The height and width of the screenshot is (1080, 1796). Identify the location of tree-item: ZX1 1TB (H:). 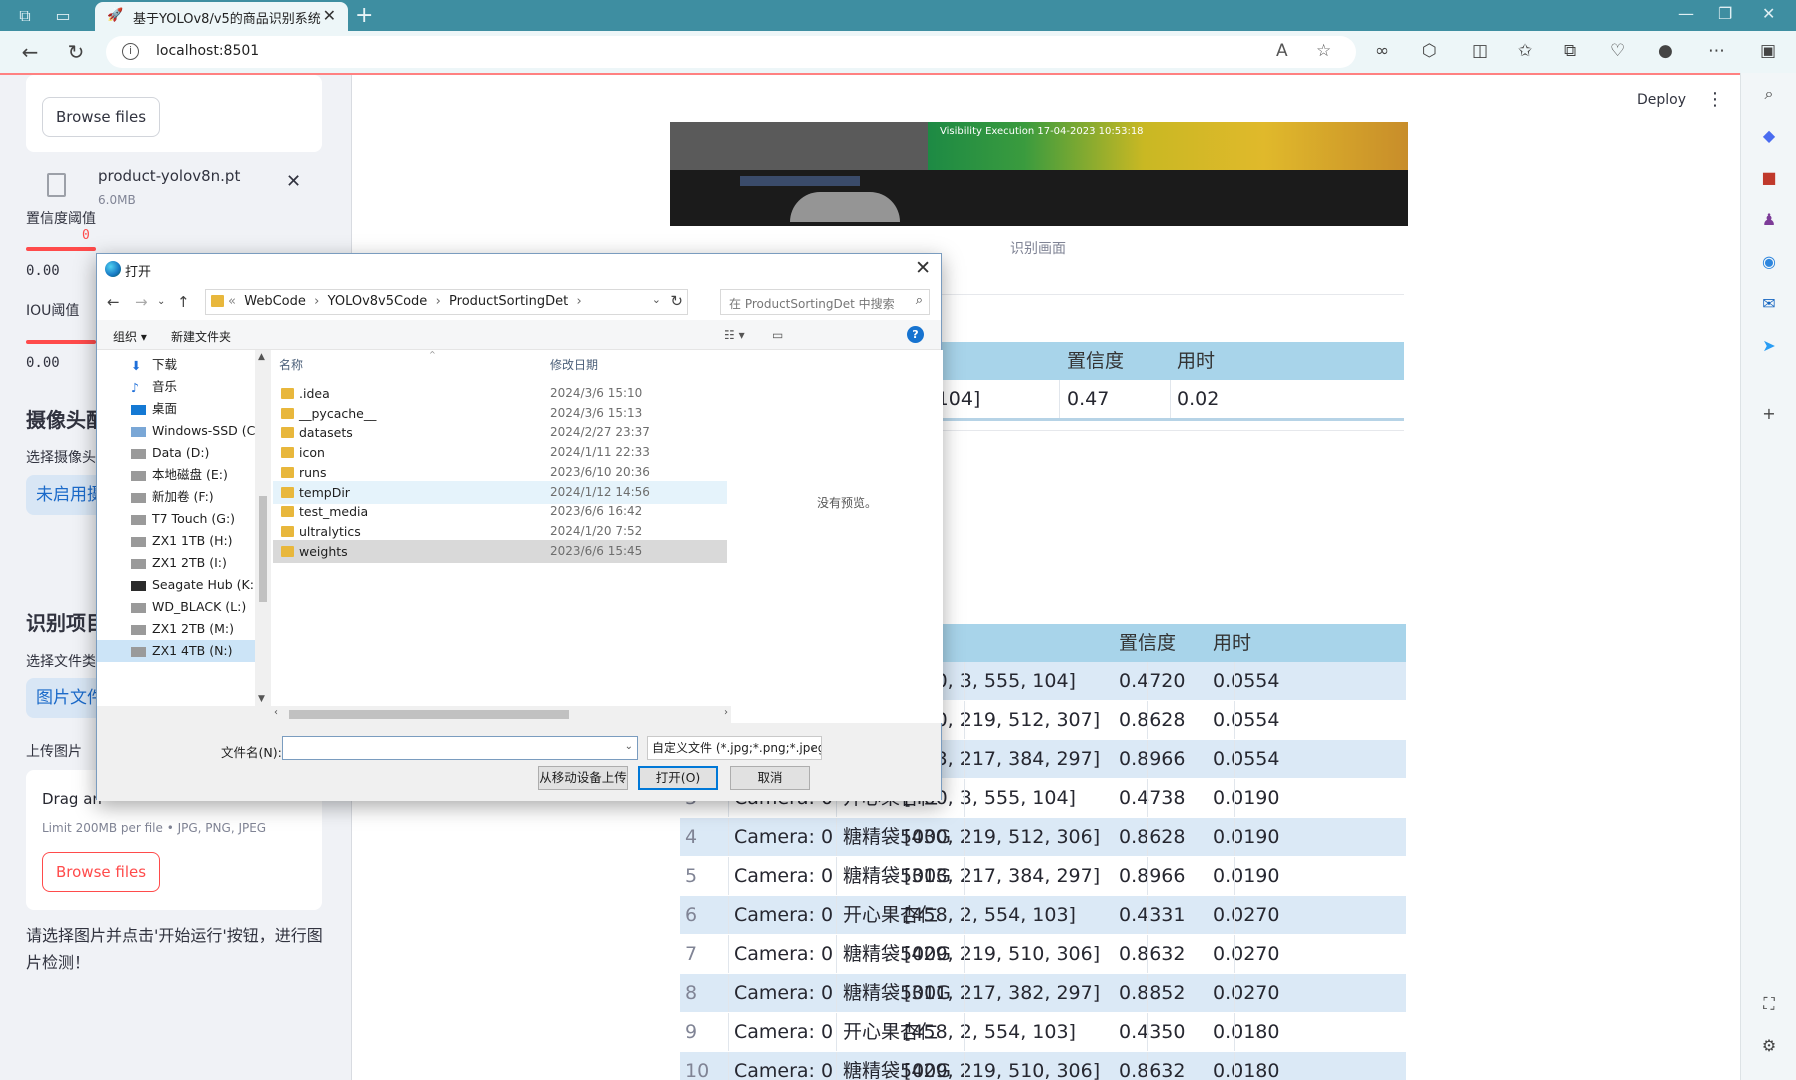
(193, 541).